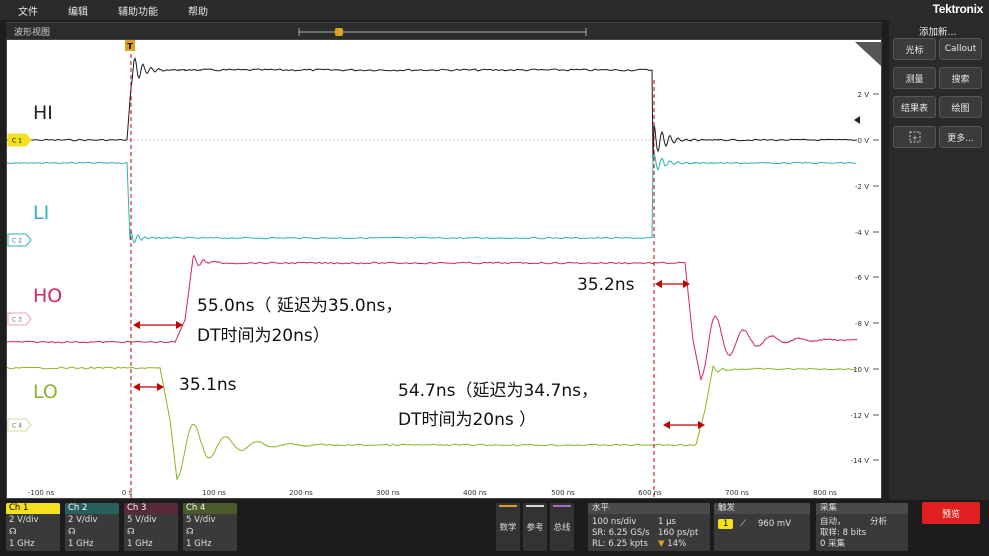 Image resolution: width=989 pixels, height=556 pixels. I want to click on callout-button: Callout, so click(960, 49).